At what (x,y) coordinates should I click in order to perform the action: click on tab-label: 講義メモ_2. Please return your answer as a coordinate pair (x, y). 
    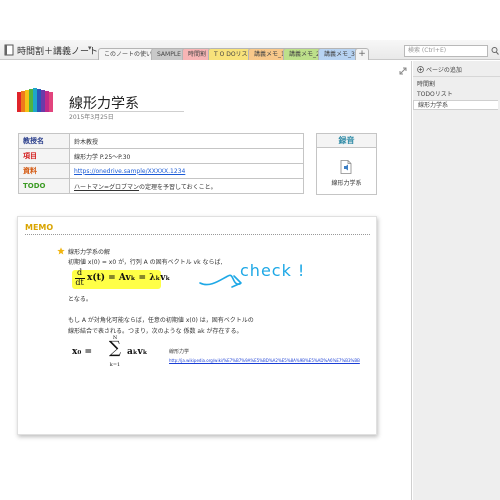
    Looking at the image, I should click on (304, 54).